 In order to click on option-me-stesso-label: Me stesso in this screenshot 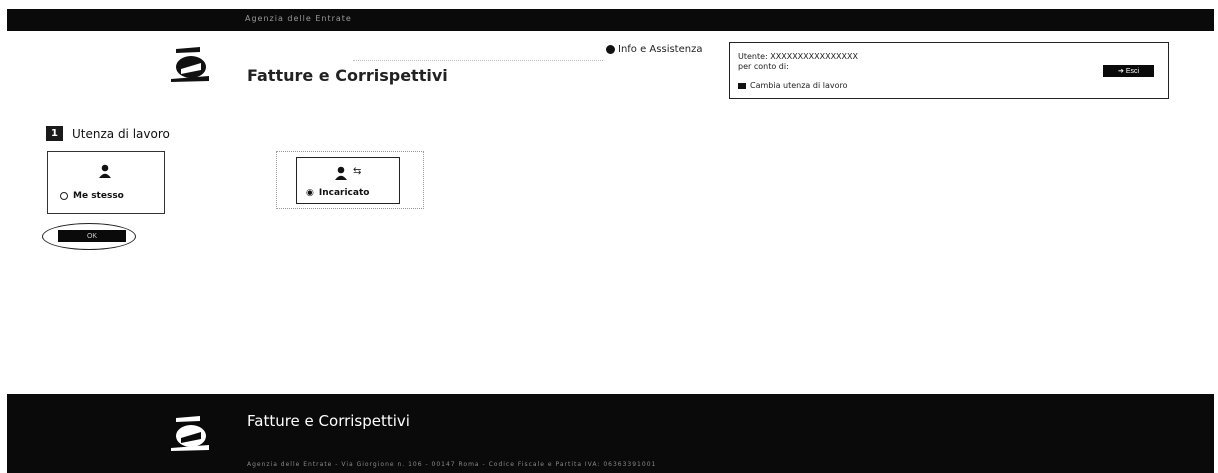, I will do `click(98, 196)`.